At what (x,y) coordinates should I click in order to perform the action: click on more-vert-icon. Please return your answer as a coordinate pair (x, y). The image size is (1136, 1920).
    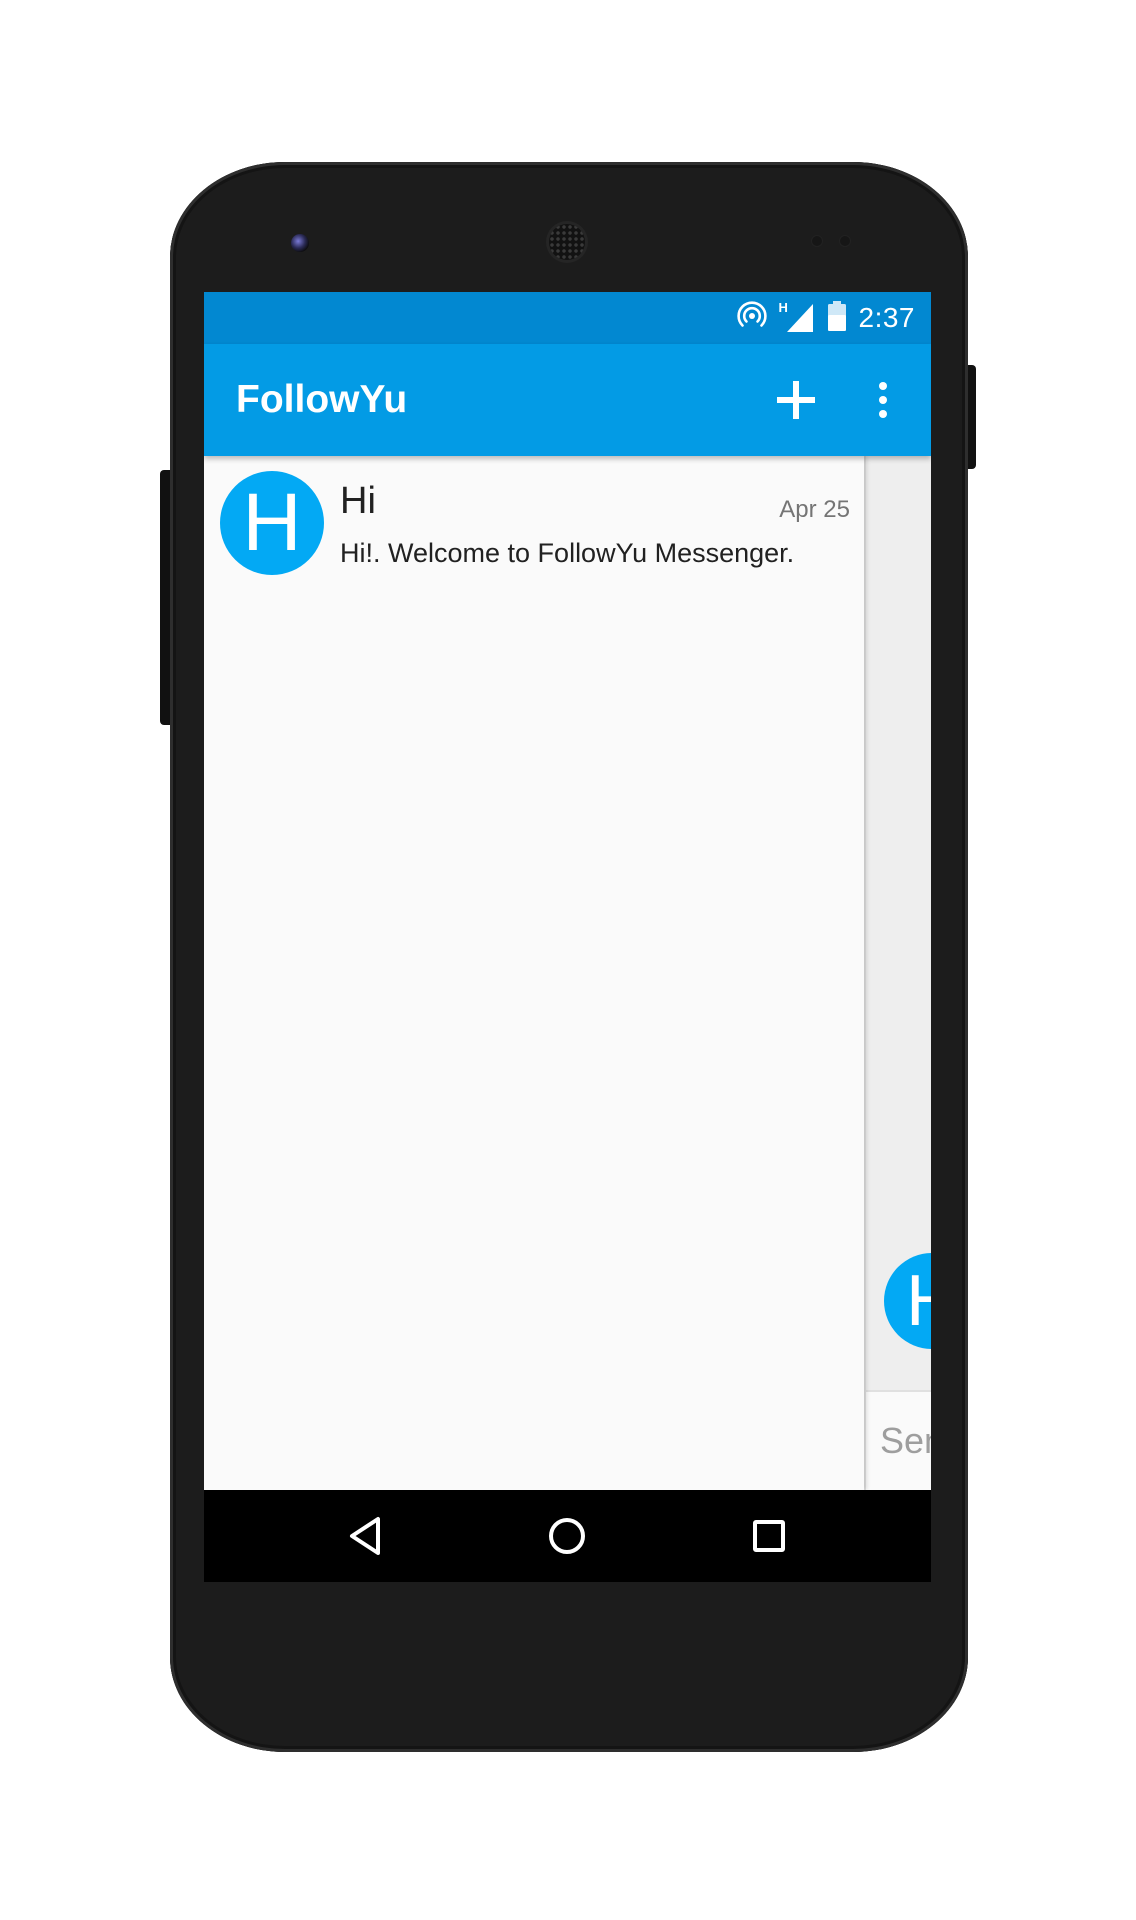
    Looking at the image, I should click on (883, 400).